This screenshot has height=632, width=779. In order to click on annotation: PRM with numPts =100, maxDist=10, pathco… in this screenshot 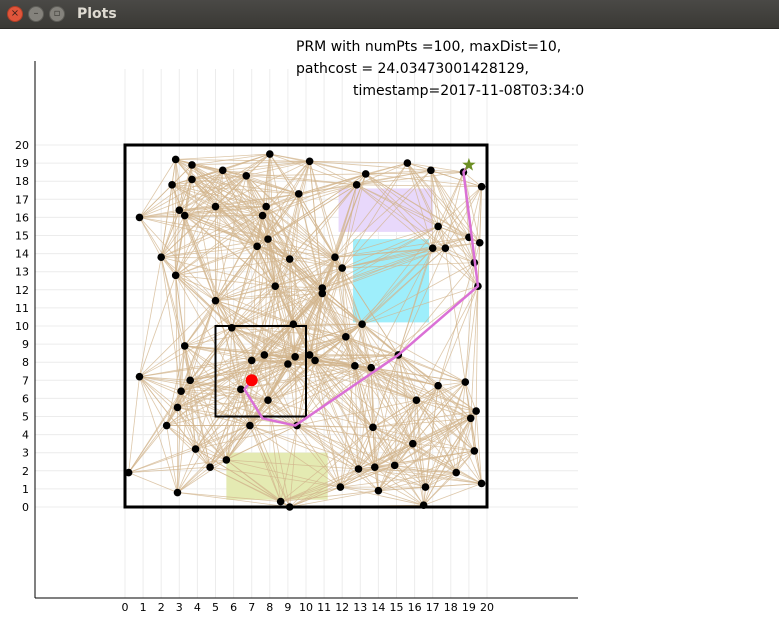, I will do `click(440, 69)`.